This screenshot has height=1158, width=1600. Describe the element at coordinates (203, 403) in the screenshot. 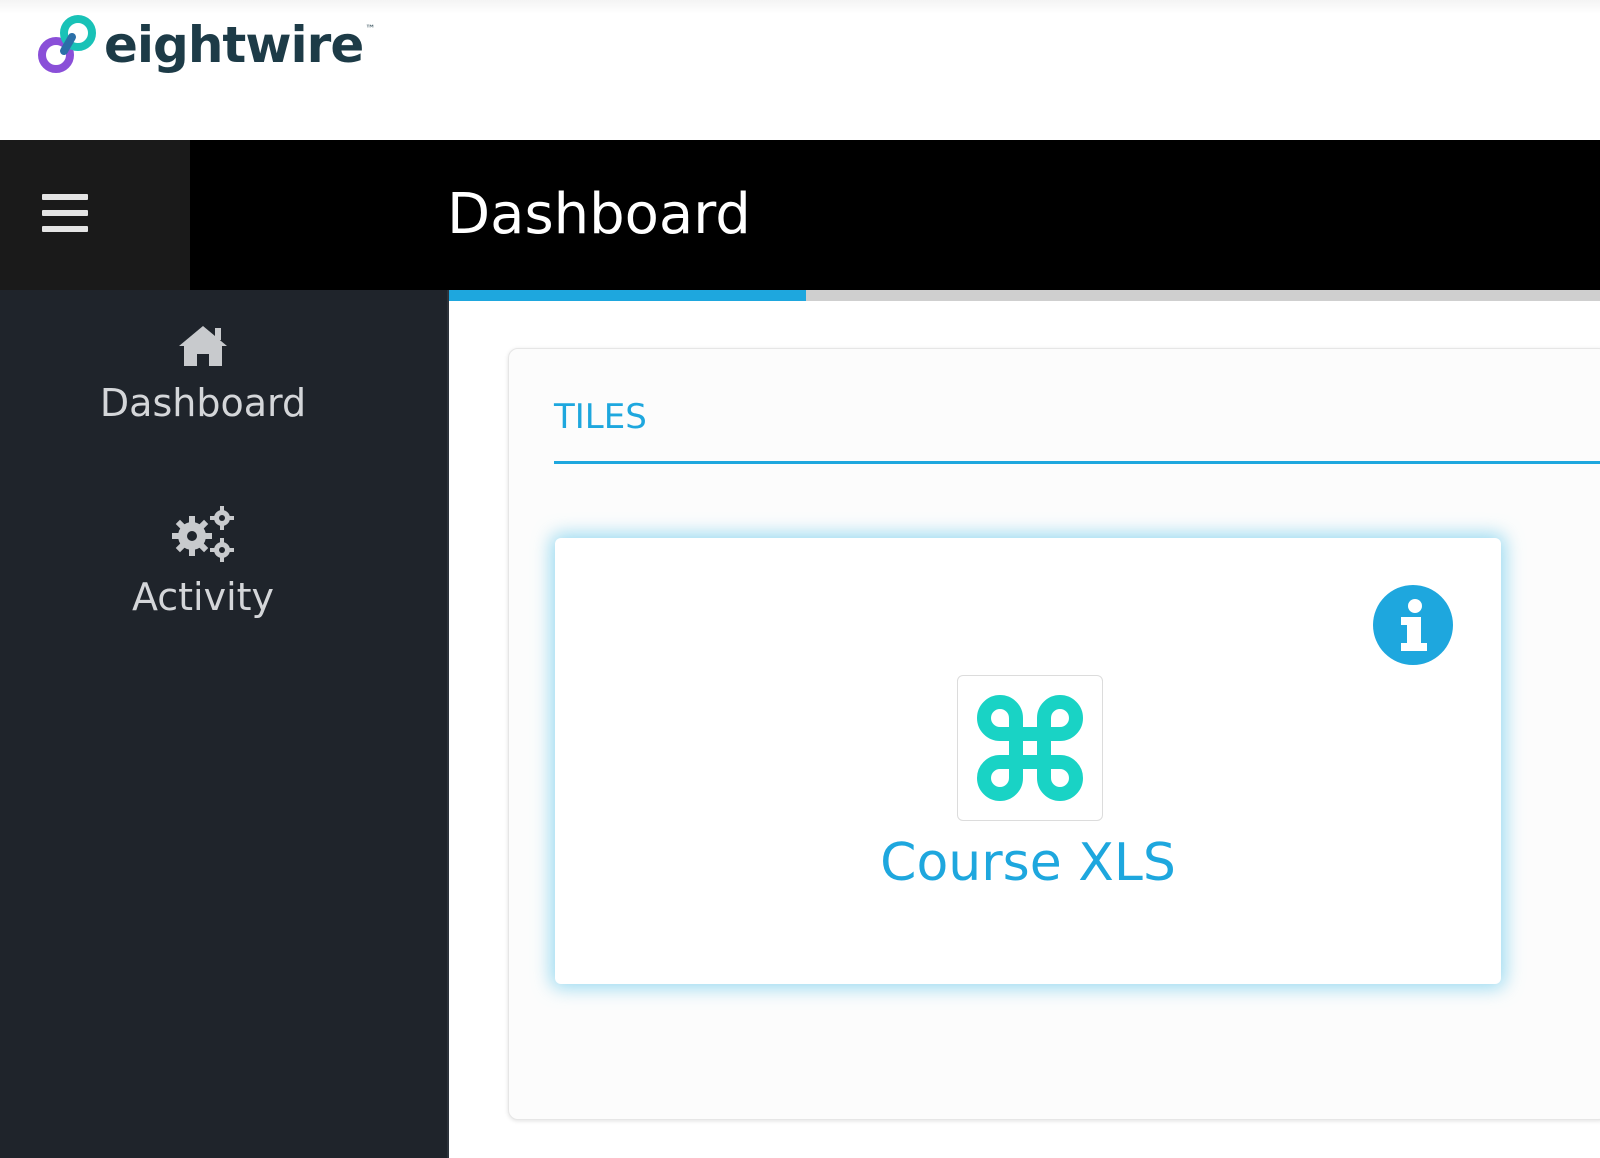

I see `sidebar-item-label: Dashboard` at that location.